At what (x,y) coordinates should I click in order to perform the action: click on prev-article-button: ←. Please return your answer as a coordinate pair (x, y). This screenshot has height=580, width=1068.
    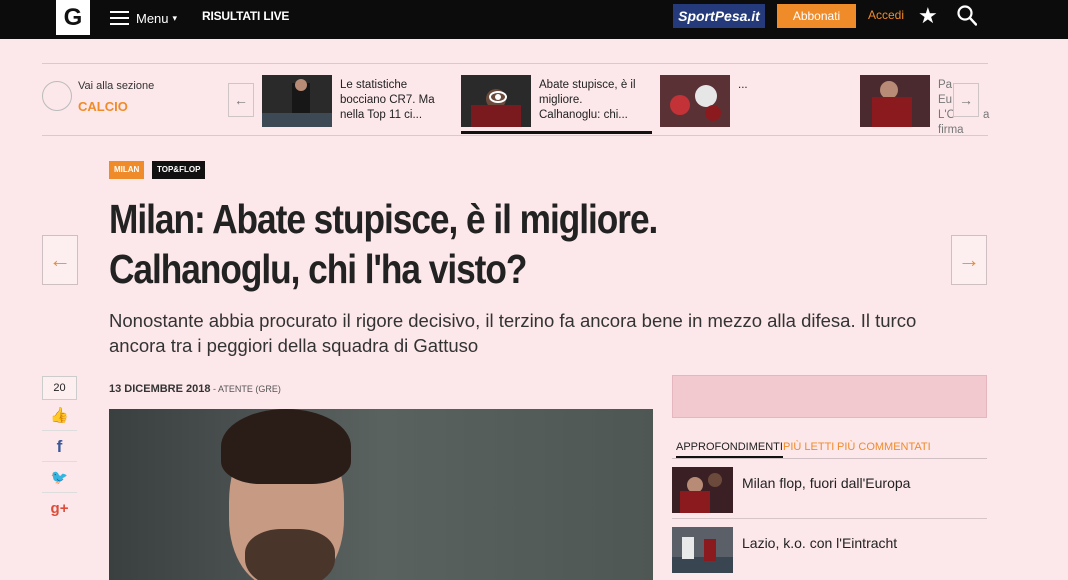
    Looking at the image, I should click on (60, 260).